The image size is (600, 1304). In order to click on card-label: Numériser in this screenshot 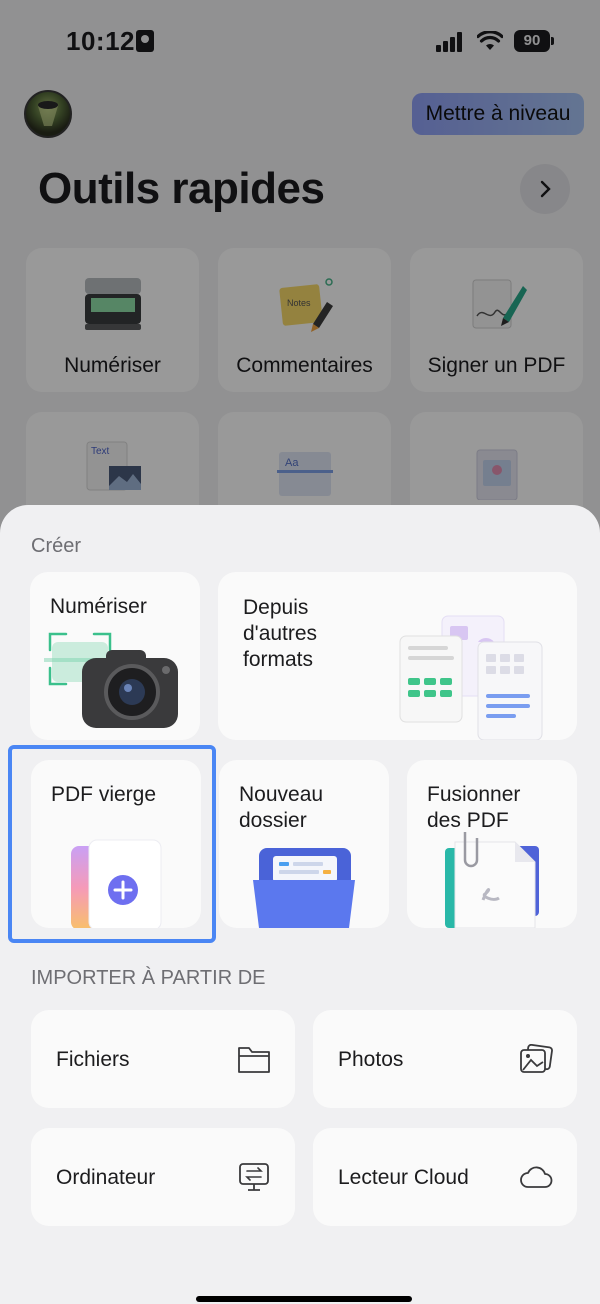, I will do `click(98, 606)`.